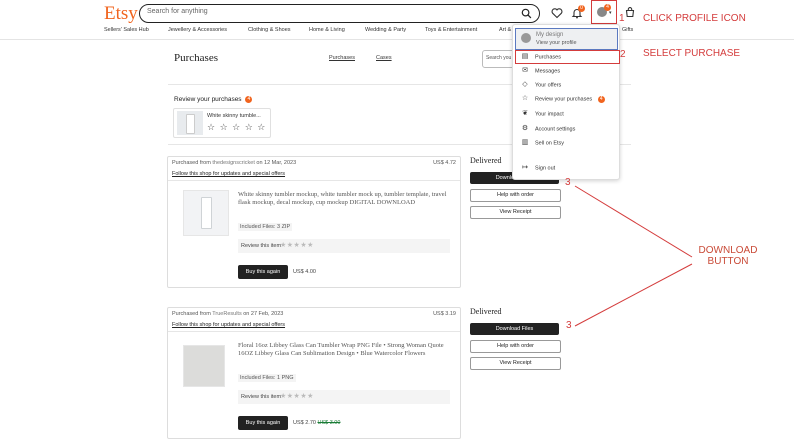 The width and height of the screenshot is (794, 439). I want to click on arrow-line-upper, so click(633, 221).